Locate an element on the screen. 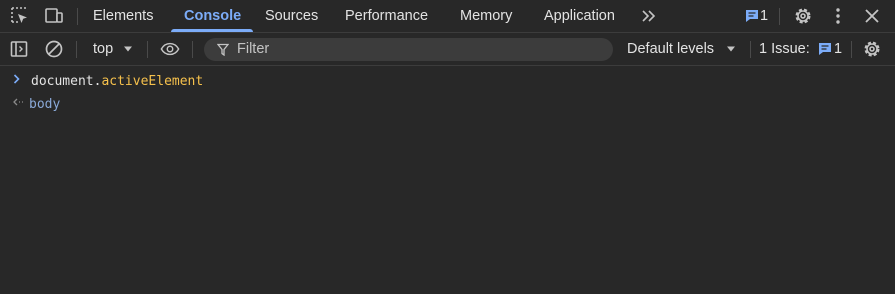  console-toolbar: top Filter Default levels 1 Issue: 1 is located at coordinates (447, 49).